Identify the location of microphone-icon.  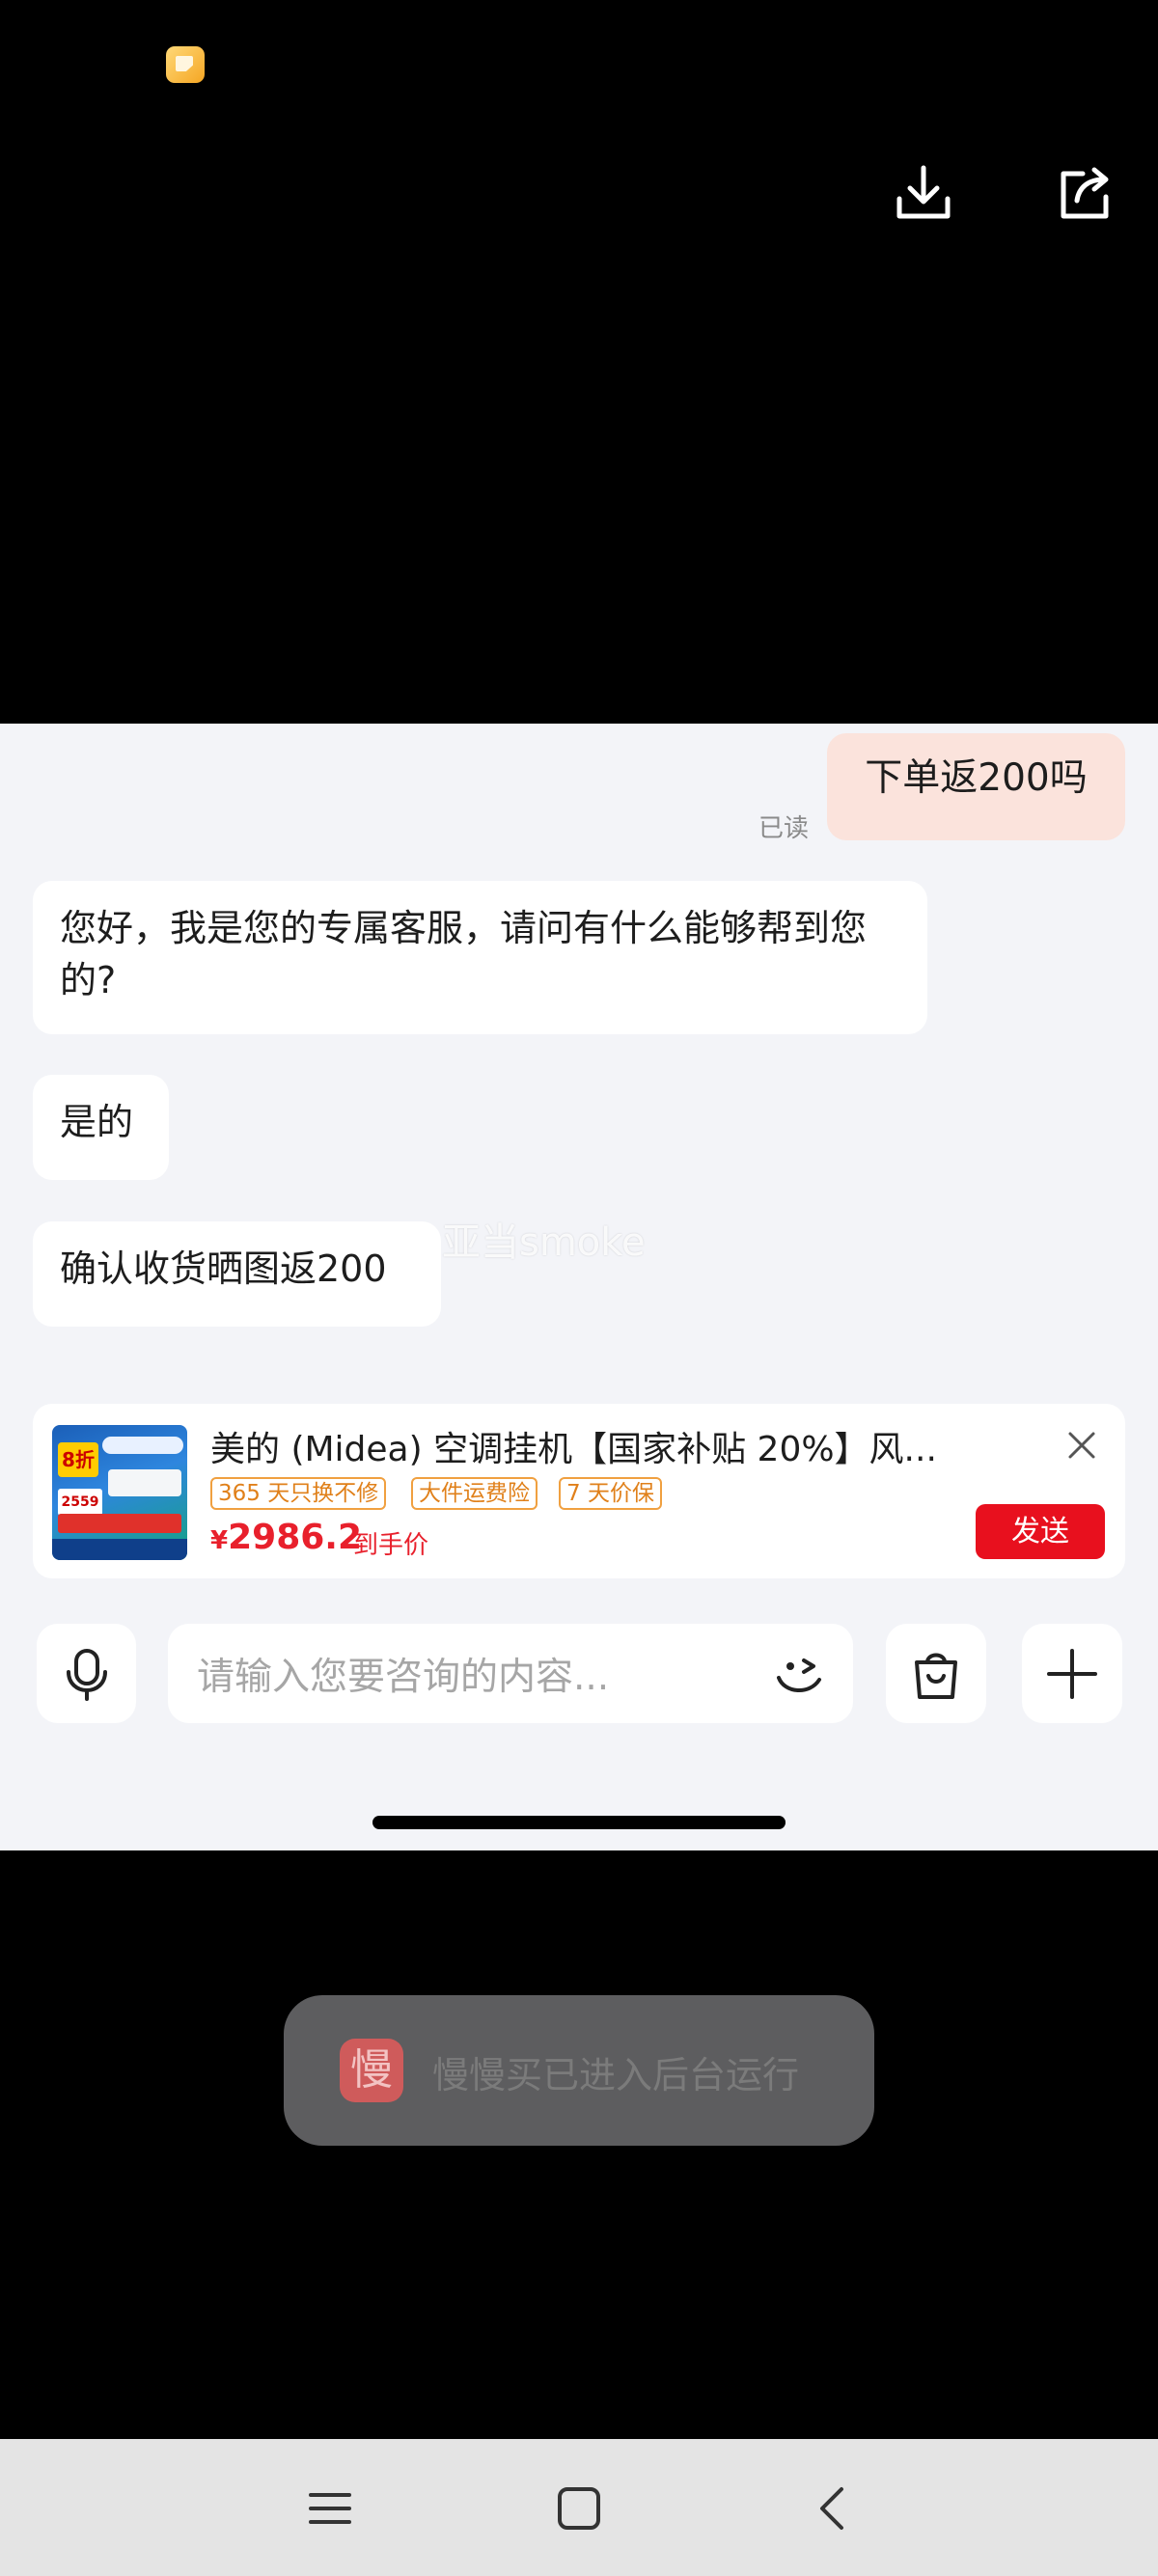
(87, 1675).